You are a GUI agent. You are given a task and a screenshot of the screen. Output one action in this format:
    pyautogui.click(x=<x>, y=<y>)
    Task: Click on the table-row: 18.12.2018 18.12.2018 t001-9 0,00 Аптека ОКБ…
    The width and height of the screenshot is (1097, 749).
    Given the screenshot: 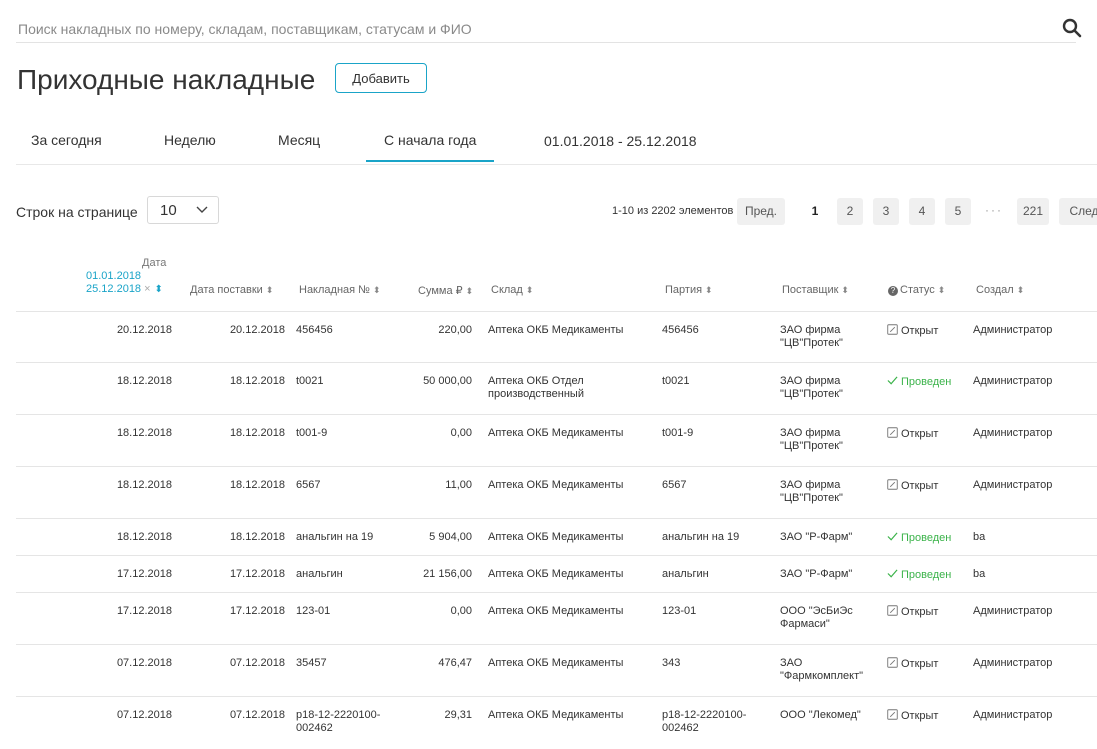 What is the action you would take?
    pyautogui.click(x=556, y=440)
    